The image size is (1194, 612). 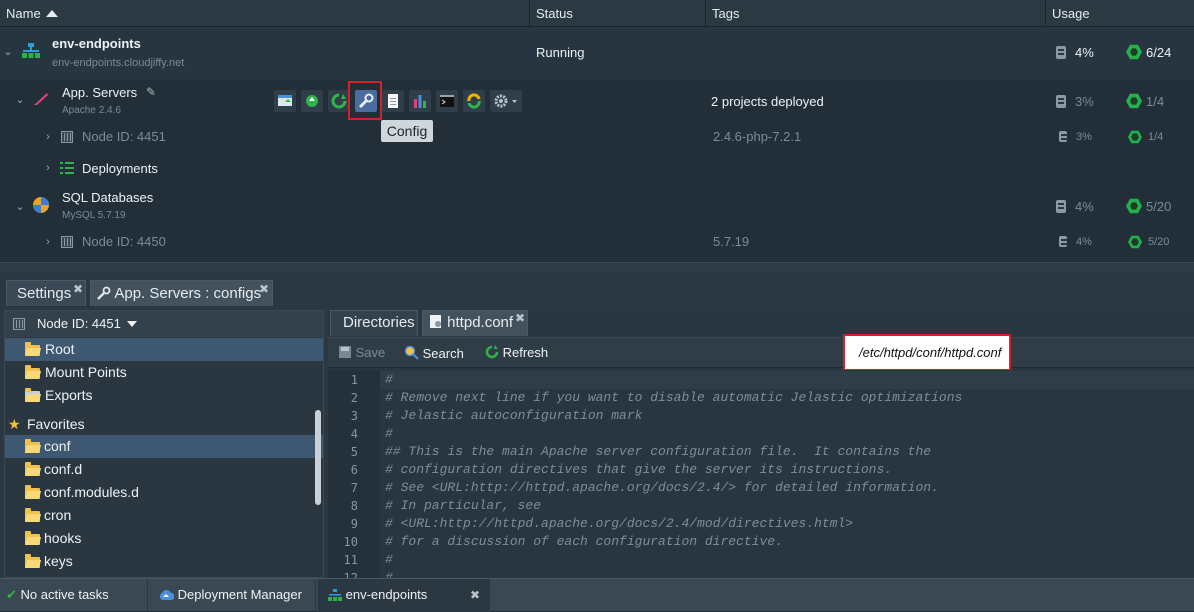 I want to click on environment-topology-icon, so click(x=335, y=595).